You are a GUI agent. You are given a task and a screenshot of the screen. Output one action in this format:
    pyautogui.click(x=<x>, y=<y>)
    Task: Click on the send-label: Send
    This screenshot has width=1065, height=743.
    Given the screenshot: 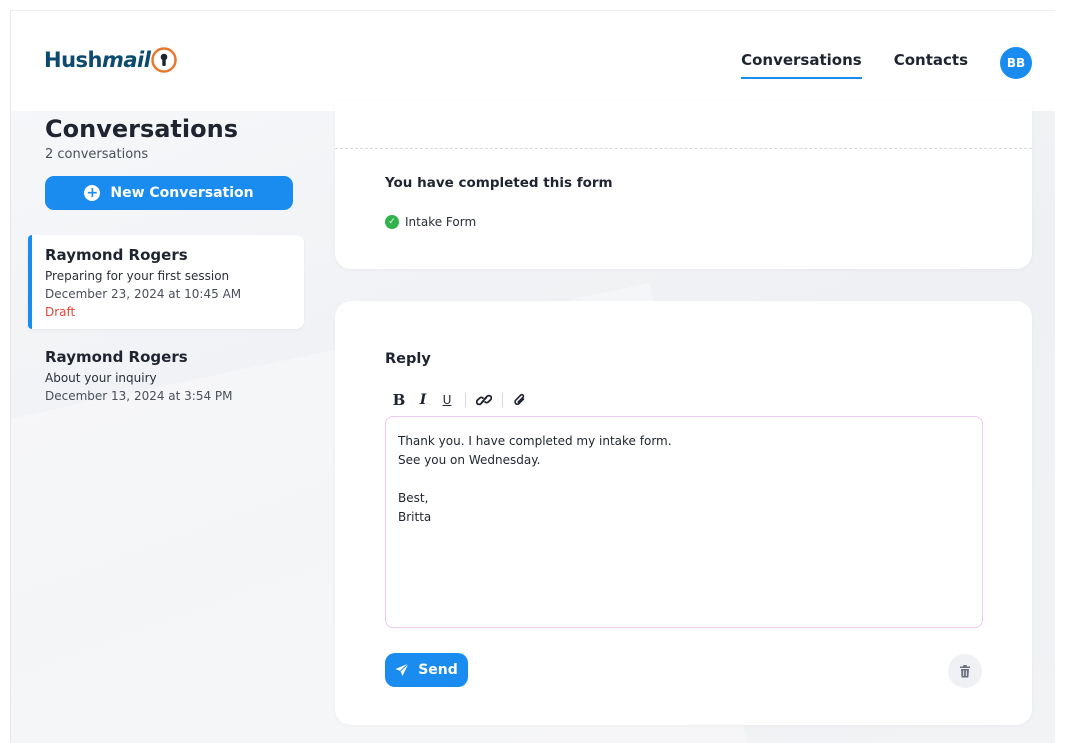 What is the action you would take?
    pyautogui.click(x=438, y=670)
    